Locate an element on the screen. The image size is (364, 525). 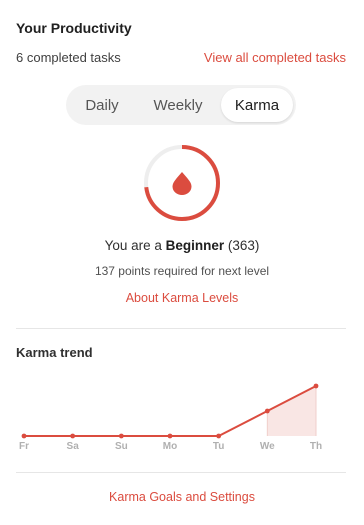
about-karma-levels-link: About Karma Levels is located at coordinates (182, 298).